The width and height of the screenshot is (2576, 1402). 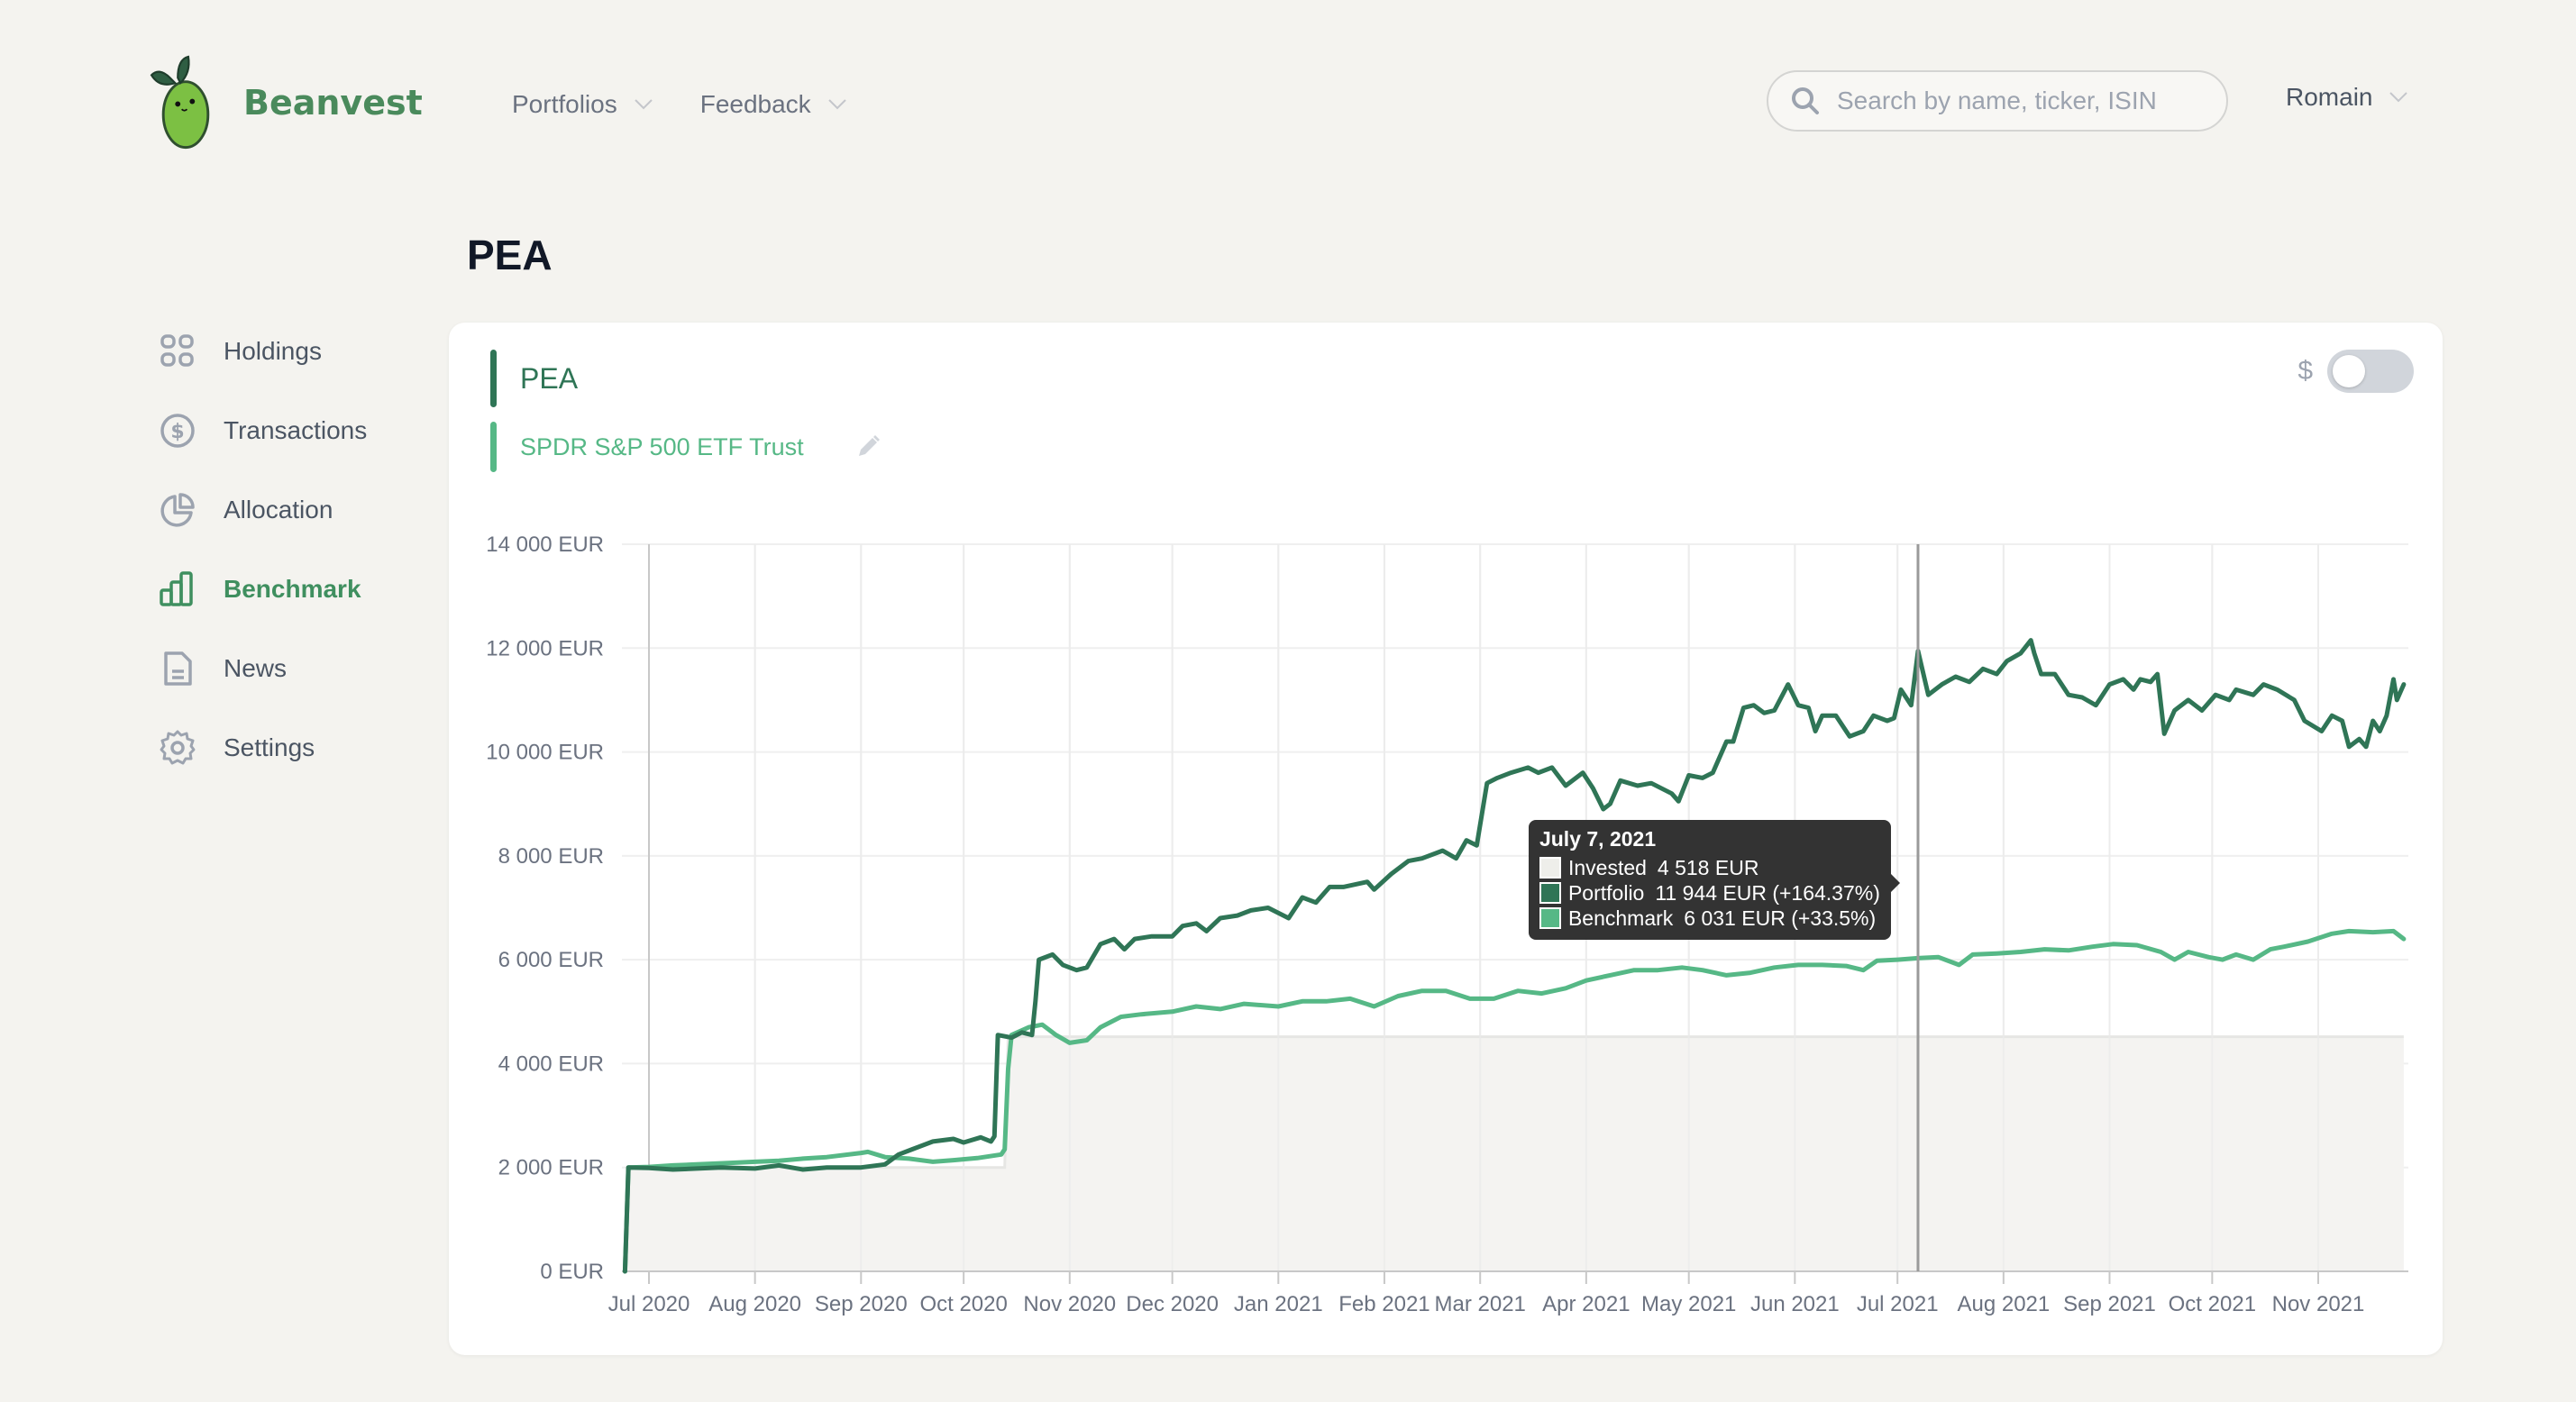 I want to click on invested-swatch, so click(x=1550, y=868).